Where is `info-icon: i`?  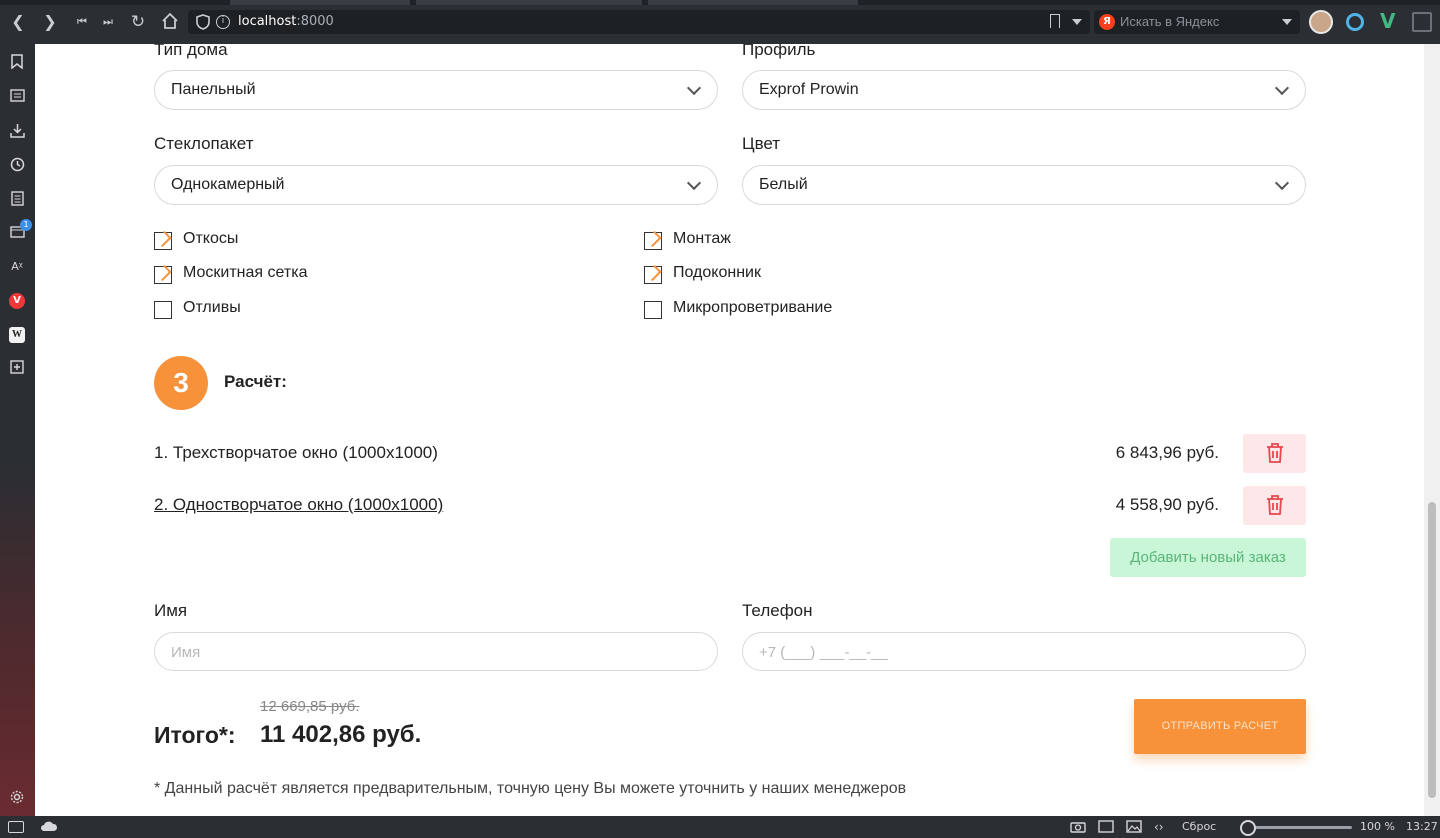 info-icon: i is located at coordinates (223, 22).